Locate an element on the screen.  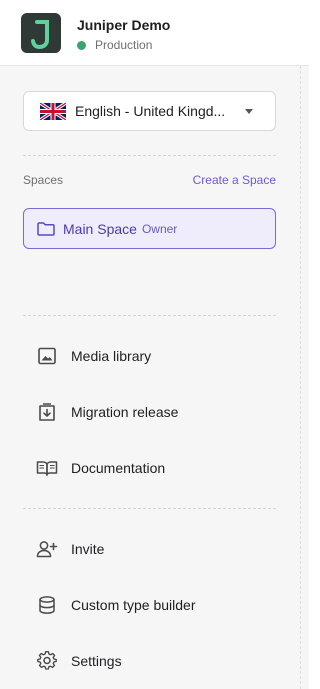
status-dot-icon is located at coordinates (81, 45).